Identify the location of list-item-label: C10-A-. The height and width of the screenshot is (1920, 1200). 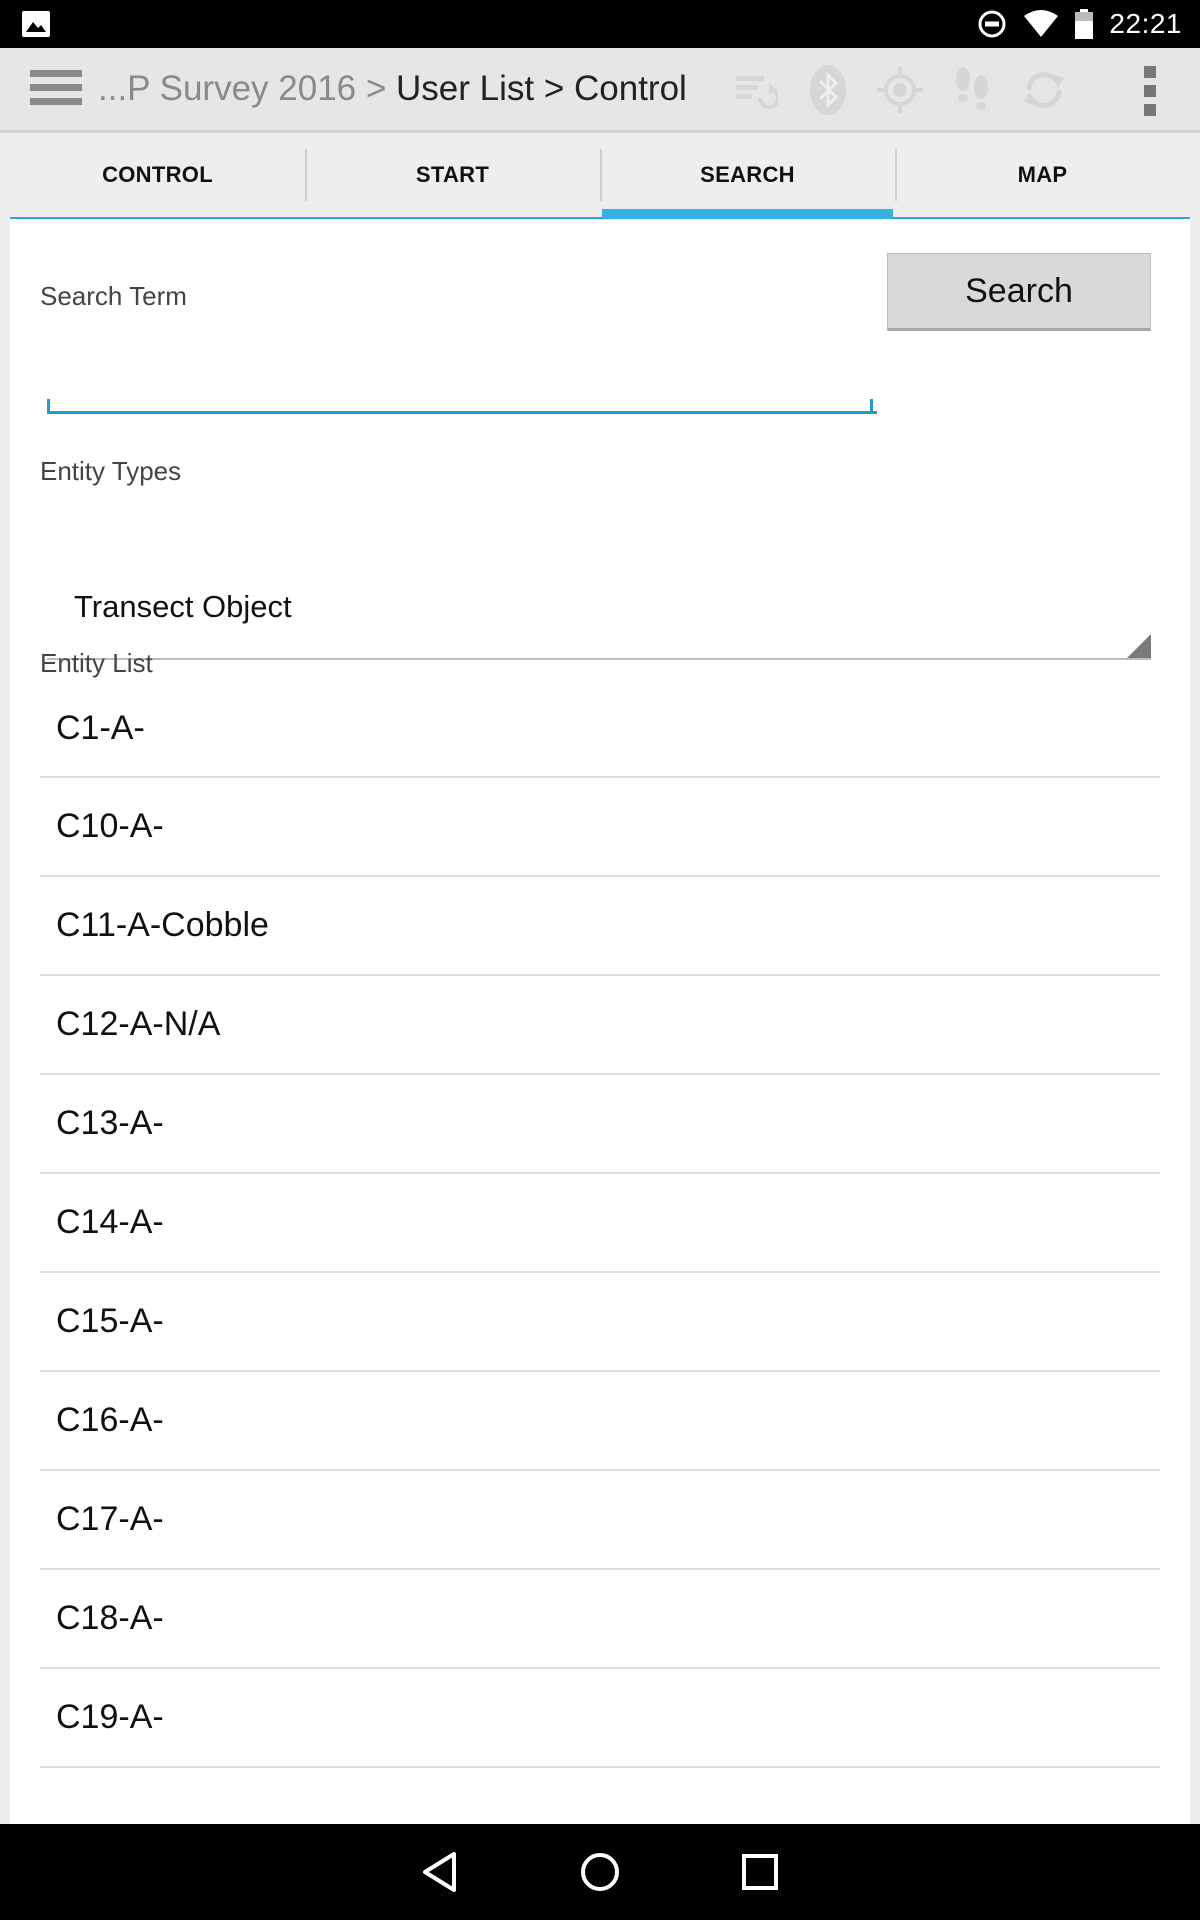
(110, 826).